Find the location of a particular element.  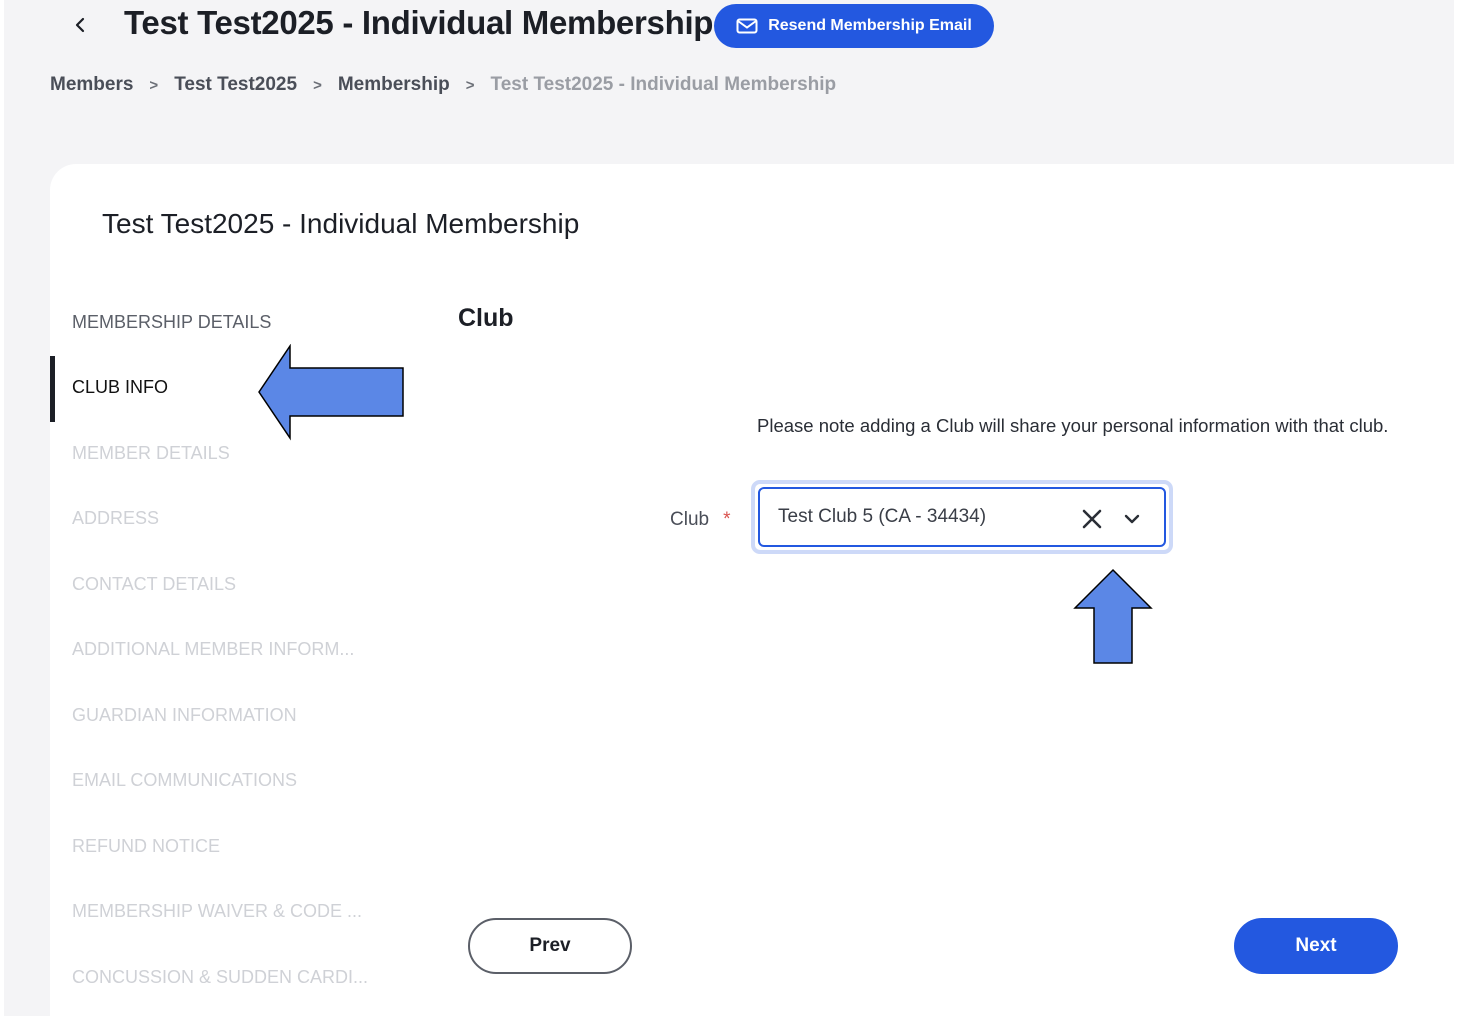

section-title: Club is located at coordinates (486, 318).